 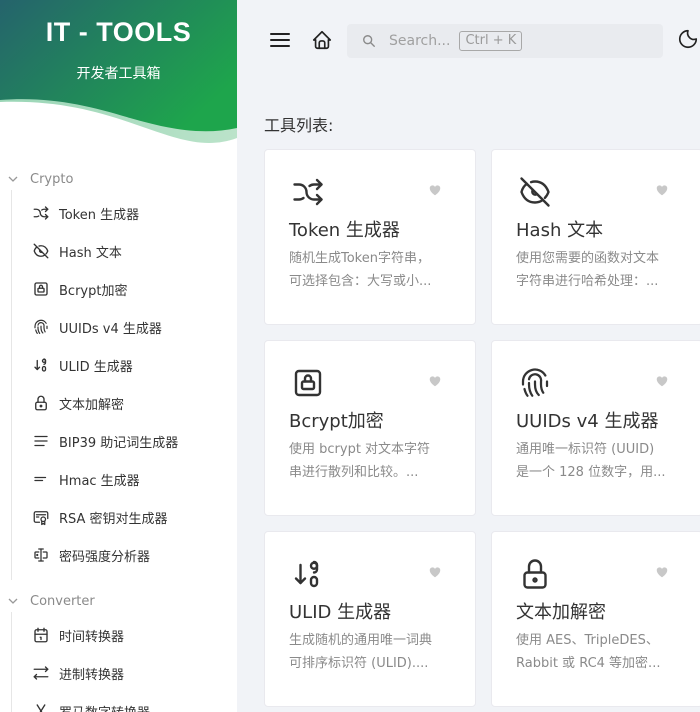 I want to click on group-header-crypto: Crypto, so click(x=118, y=179).